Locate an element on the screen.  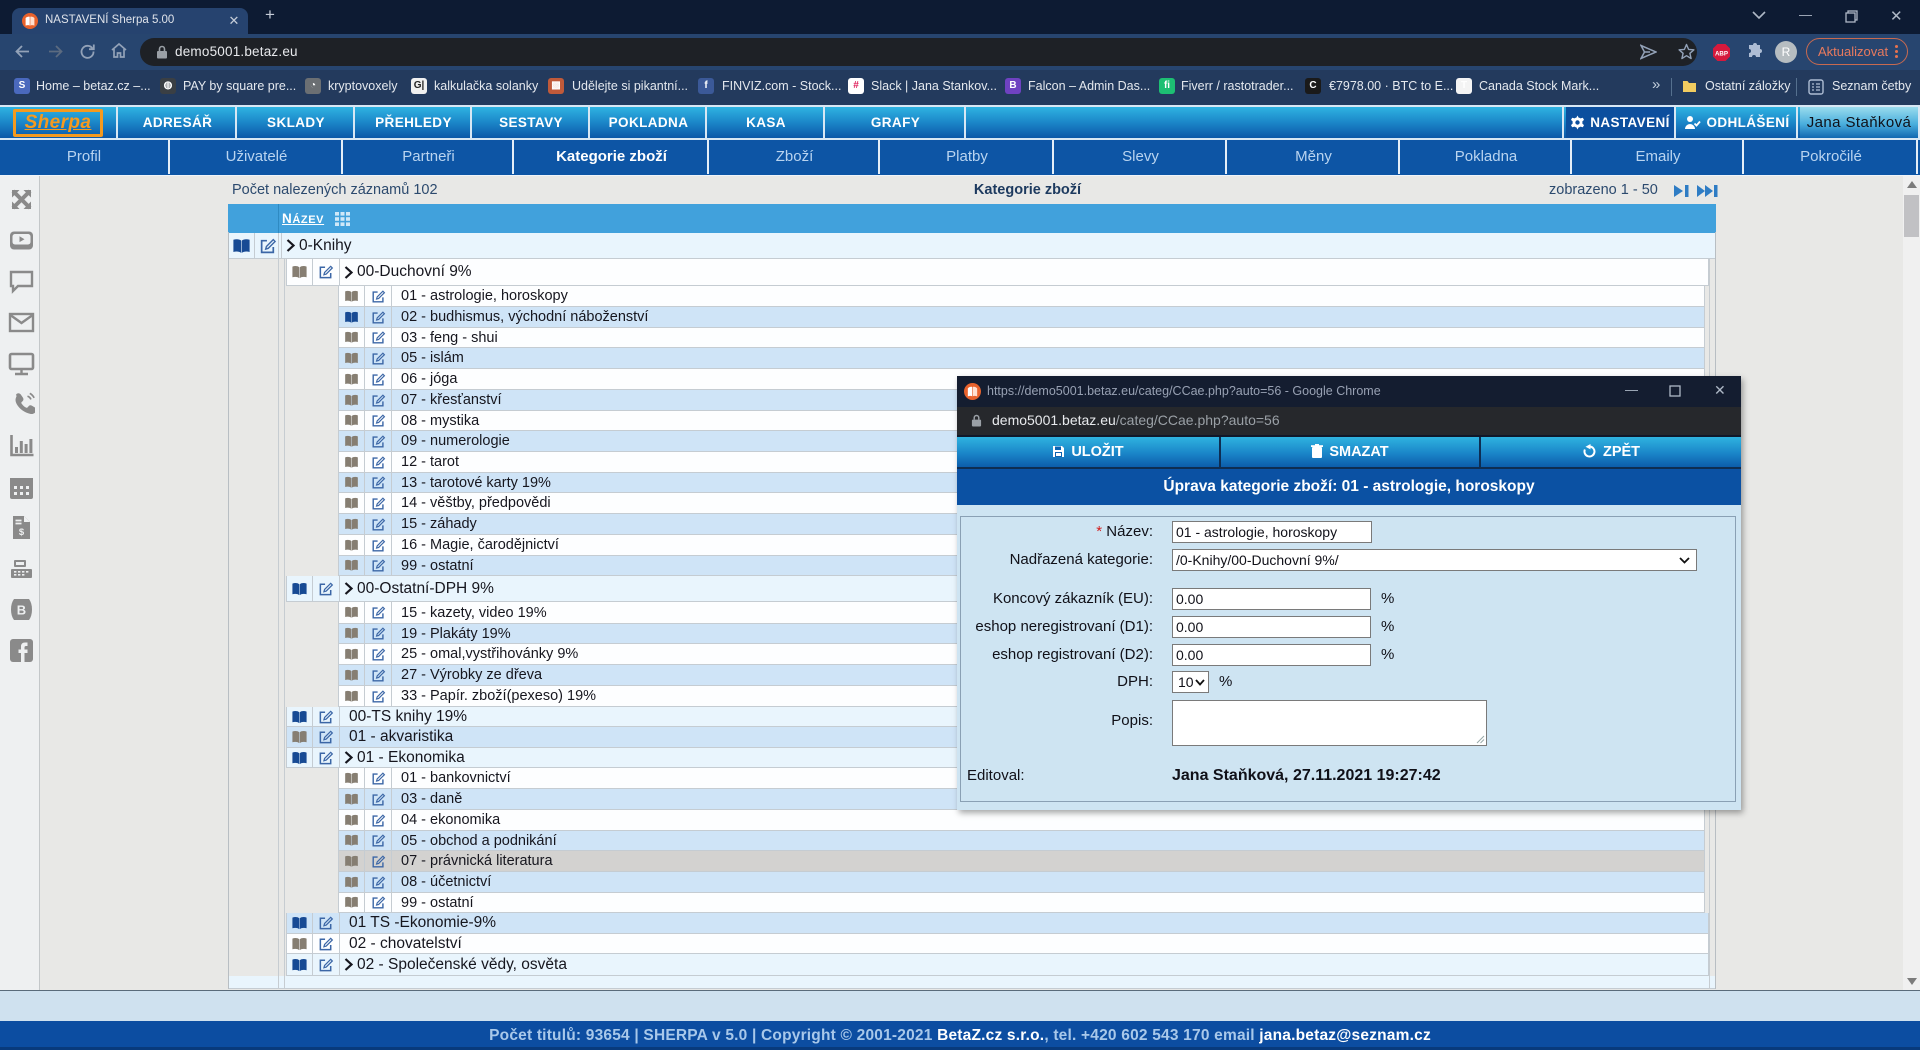
svg-text: ABP is located at coordinates (1721, 54).